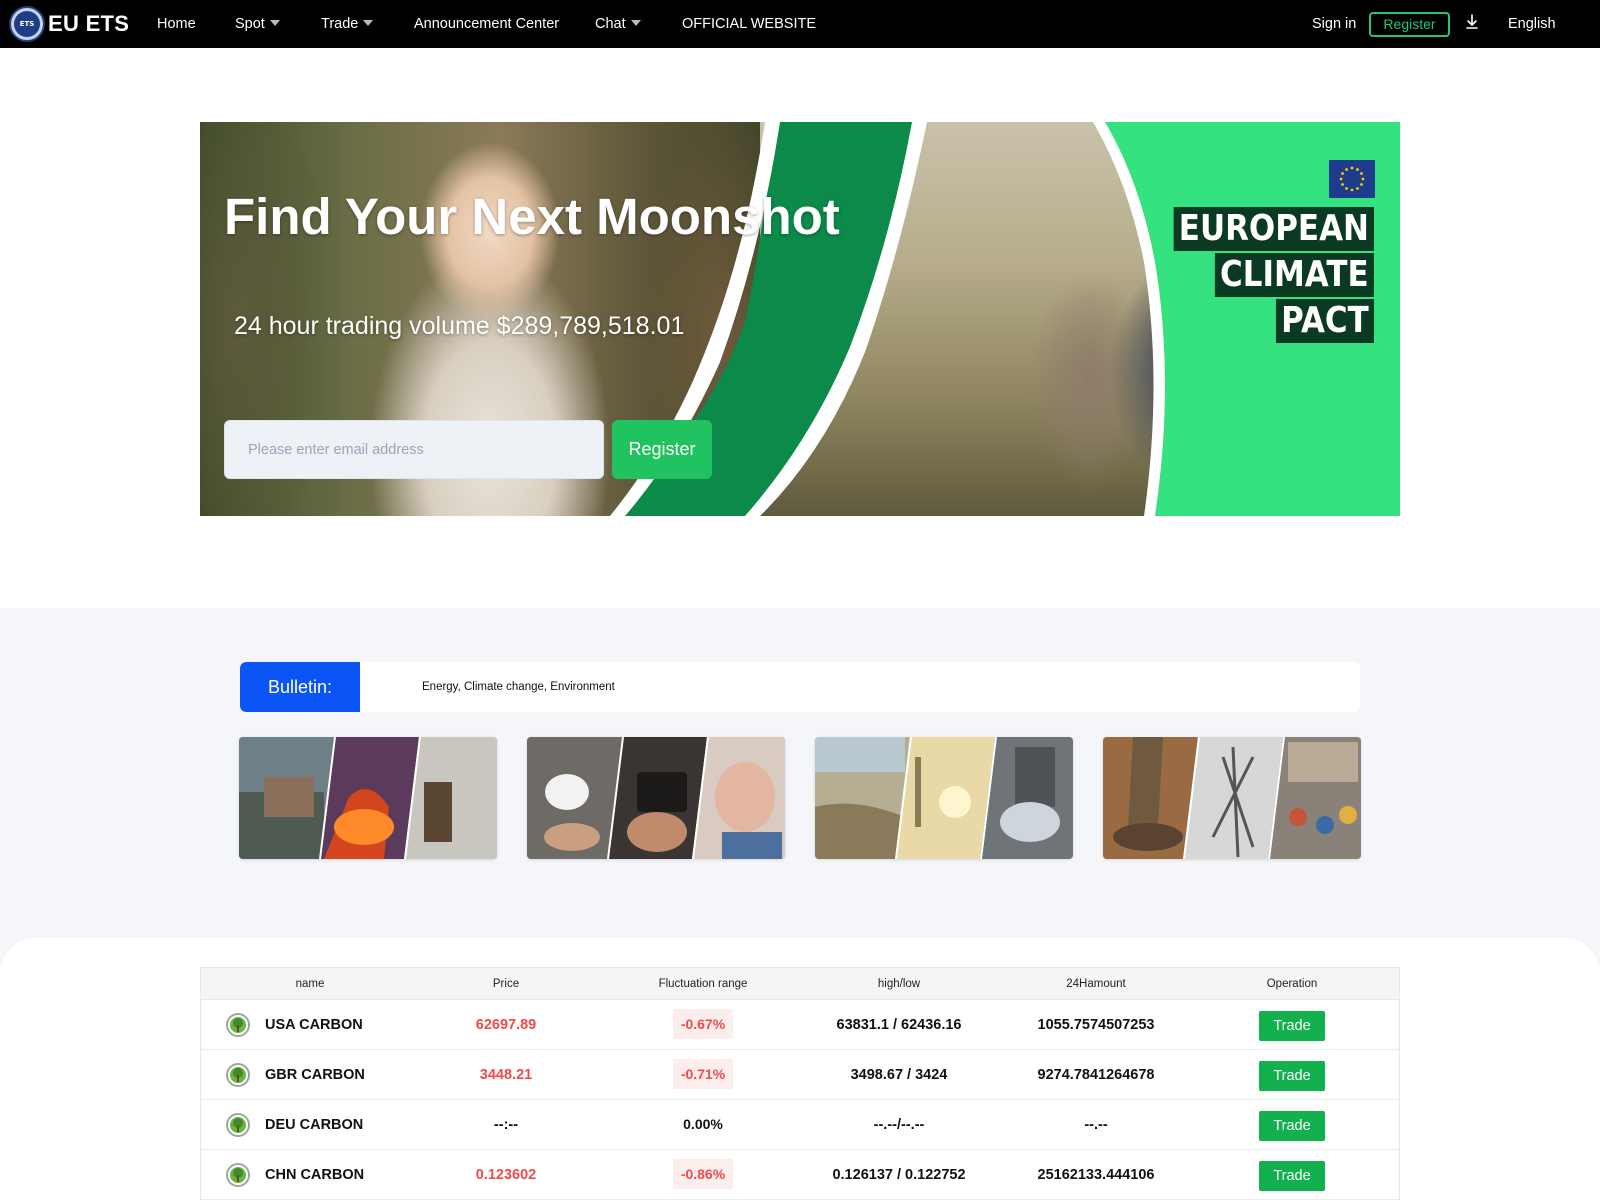 This screenshot has width=1600, height=1200. Describe the element at coordinates (899, 1075) in the screenshot. I see `coin-high-low: 3498.67 / 3424` at that location.